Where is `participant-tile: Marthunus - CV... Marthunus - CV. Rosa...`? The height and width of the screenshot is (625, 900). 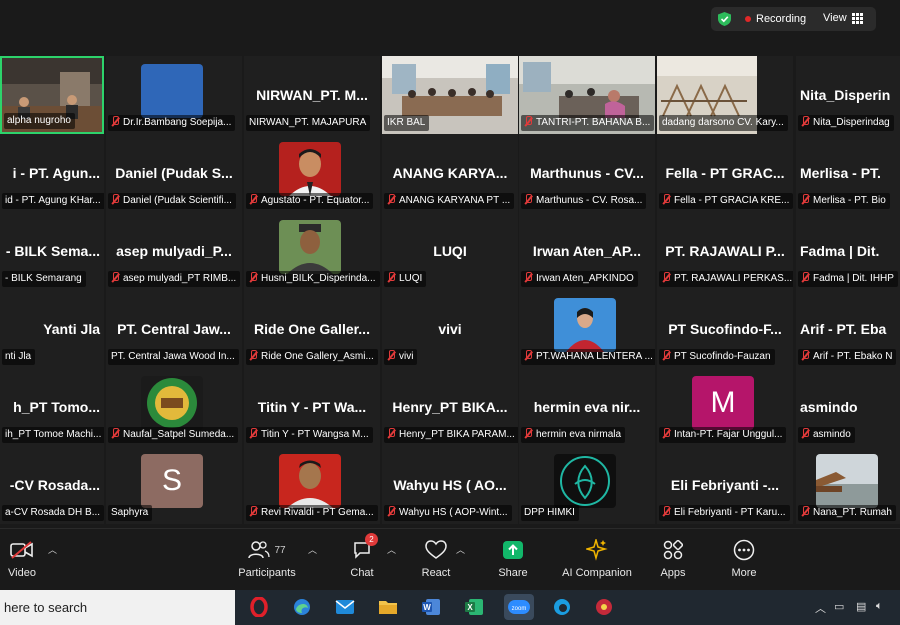 participant-tile: Marthunus - CV... Marthunus - CV. Rosa... is located at coordinates (587, 173).